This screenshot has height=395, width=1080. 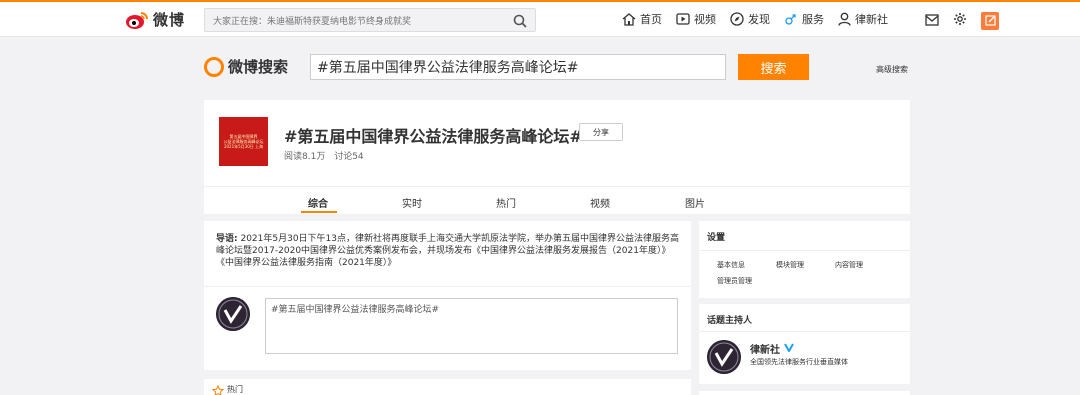 I want to click on mail-icon, so click(x=932, y=20).